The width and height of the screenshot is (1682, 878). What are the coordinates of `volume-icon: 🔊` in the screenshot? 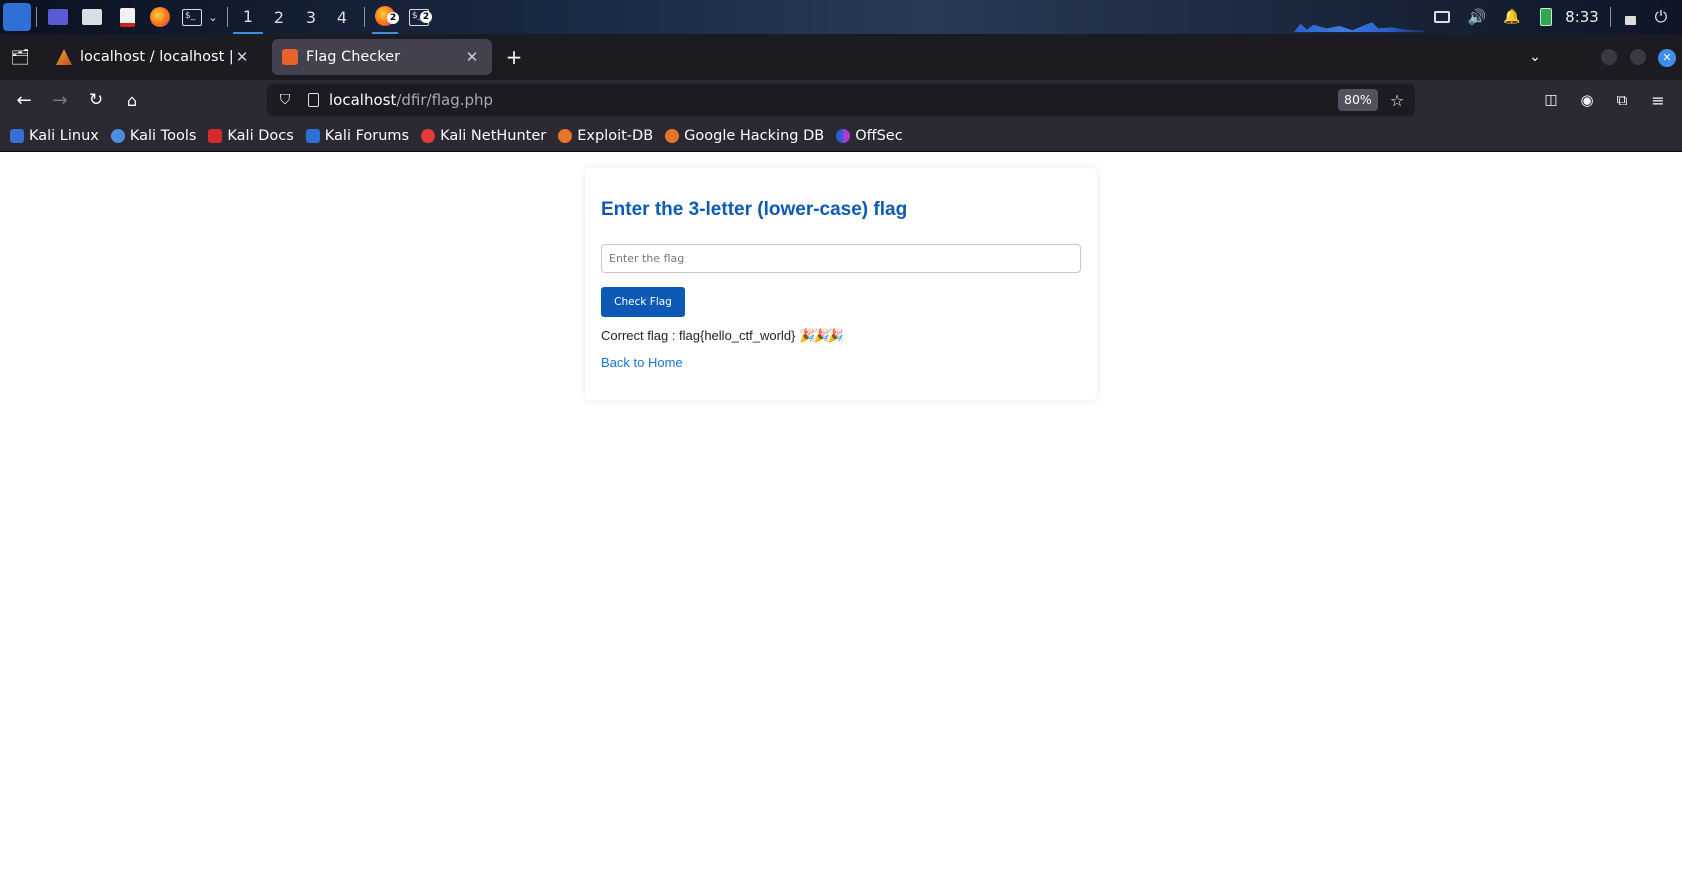 It's located at (1477, 17).